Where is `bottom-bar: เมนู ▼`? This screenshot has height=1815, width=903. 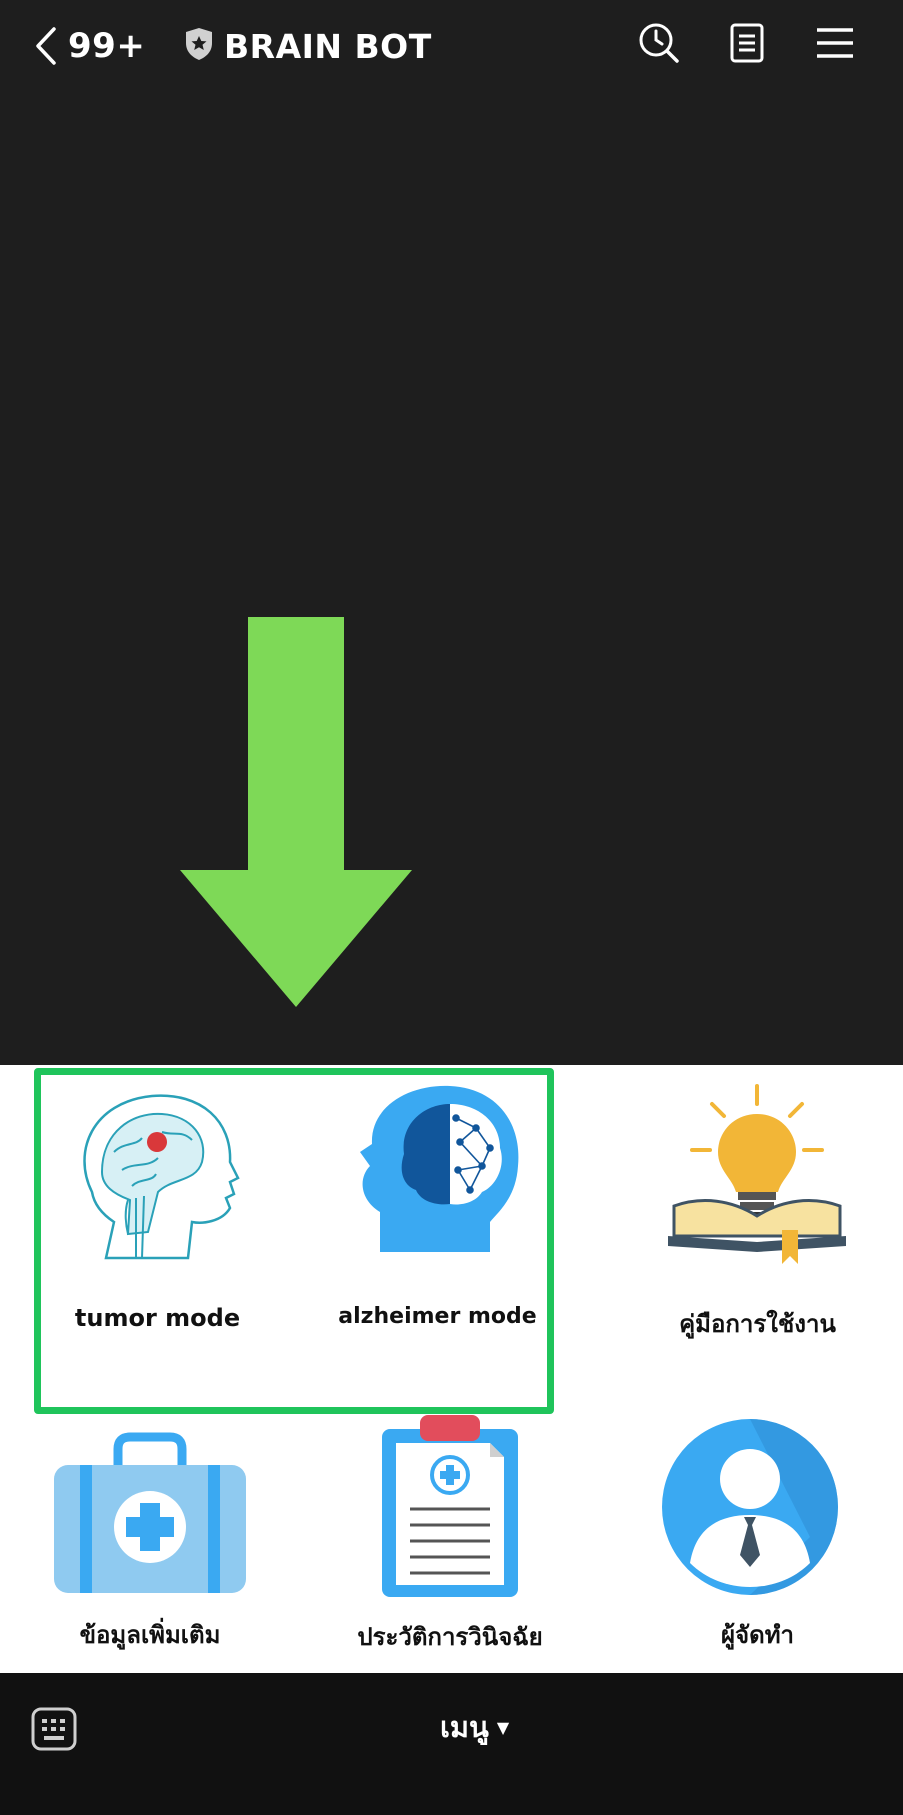 bottom-bar: เมนู ▼ is located at coordinates (451, 1744).